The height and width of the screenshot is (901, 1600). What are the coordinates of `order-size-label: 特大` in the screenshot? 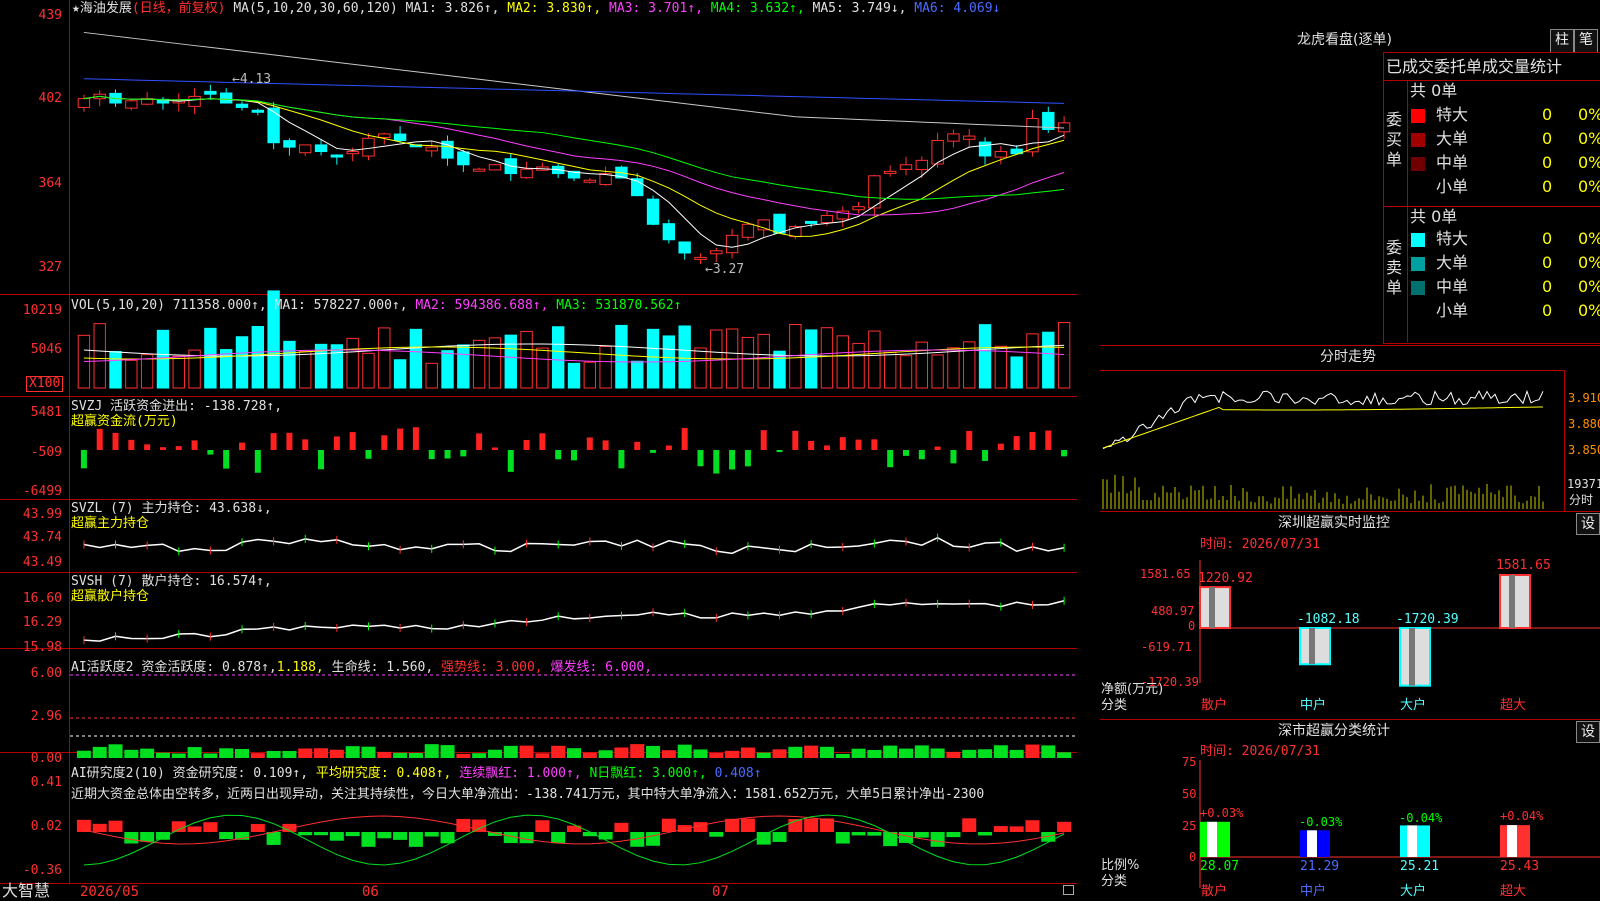 It's located at (1452, 114).